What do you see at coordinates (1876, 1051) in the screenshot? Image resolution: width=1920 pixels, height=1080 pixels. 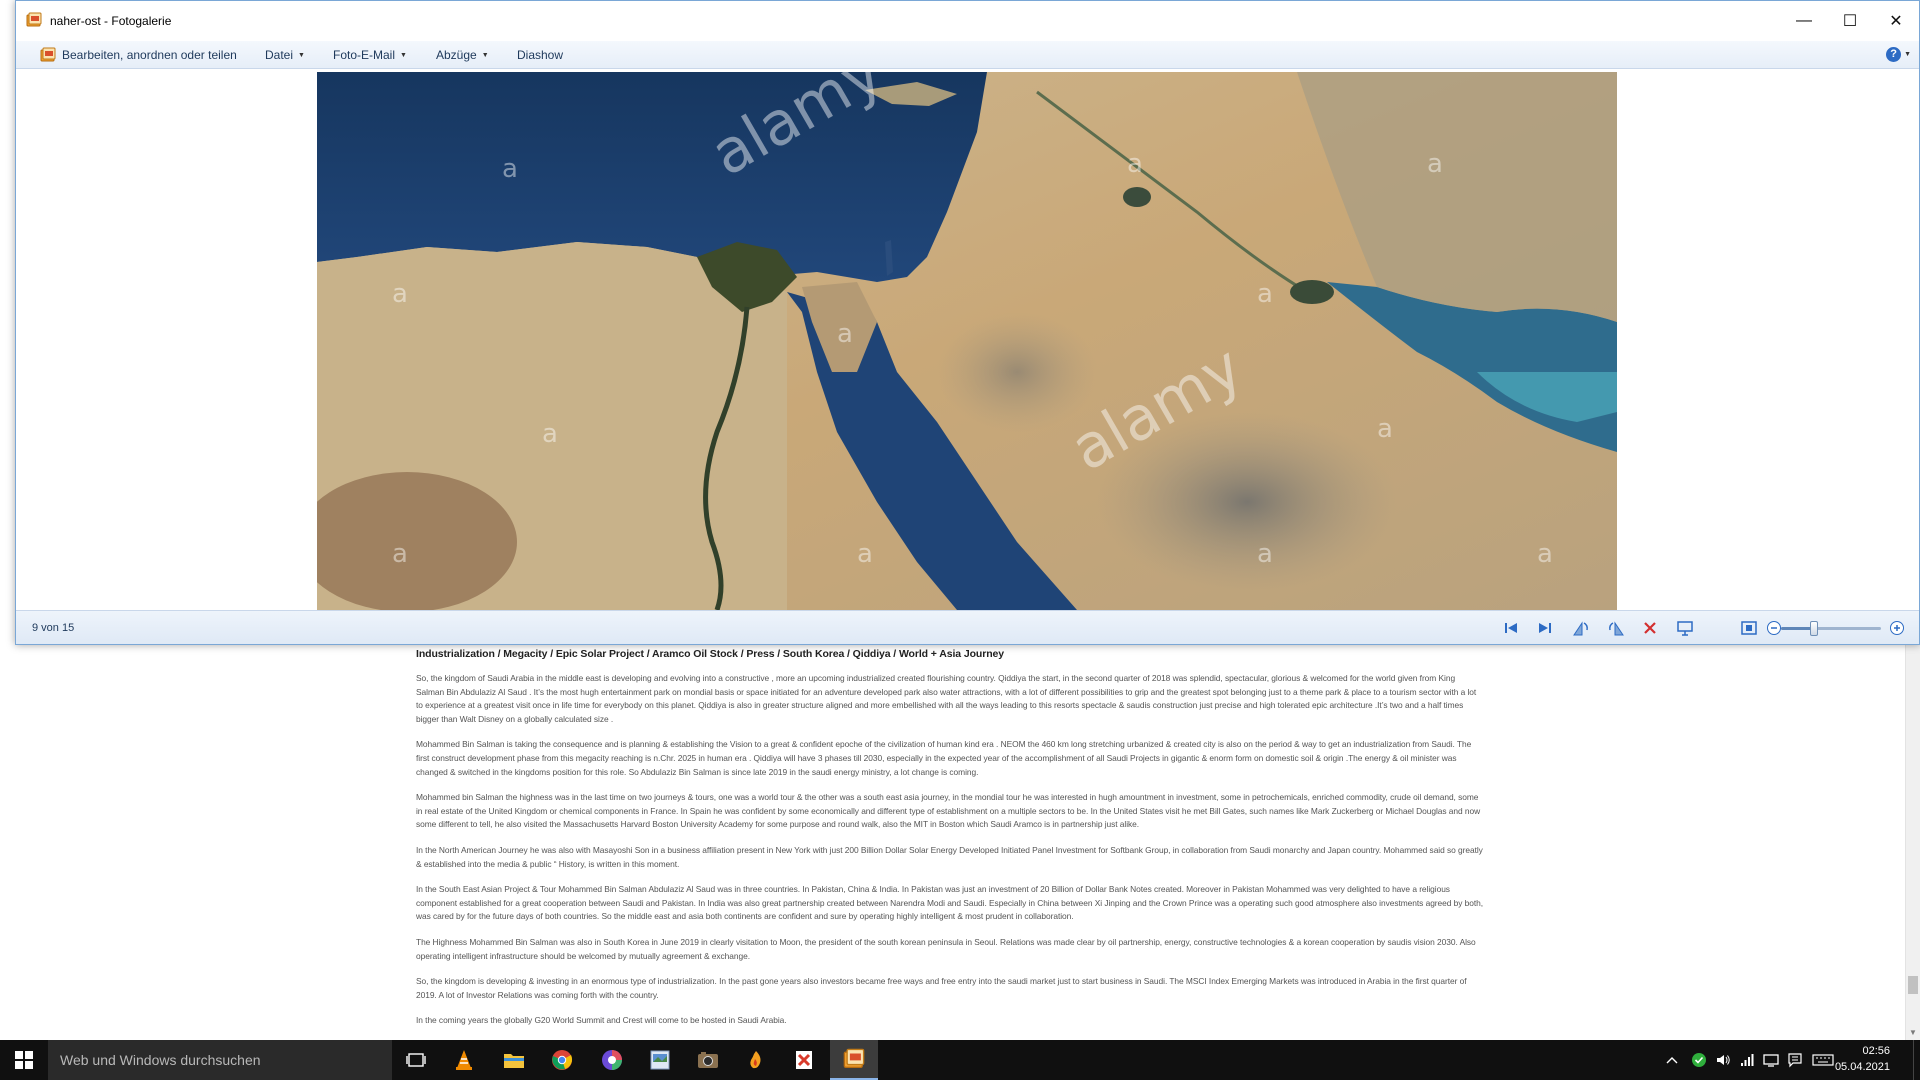 I see `clock-time: 02:56` at bounding box center [1876, 1051].